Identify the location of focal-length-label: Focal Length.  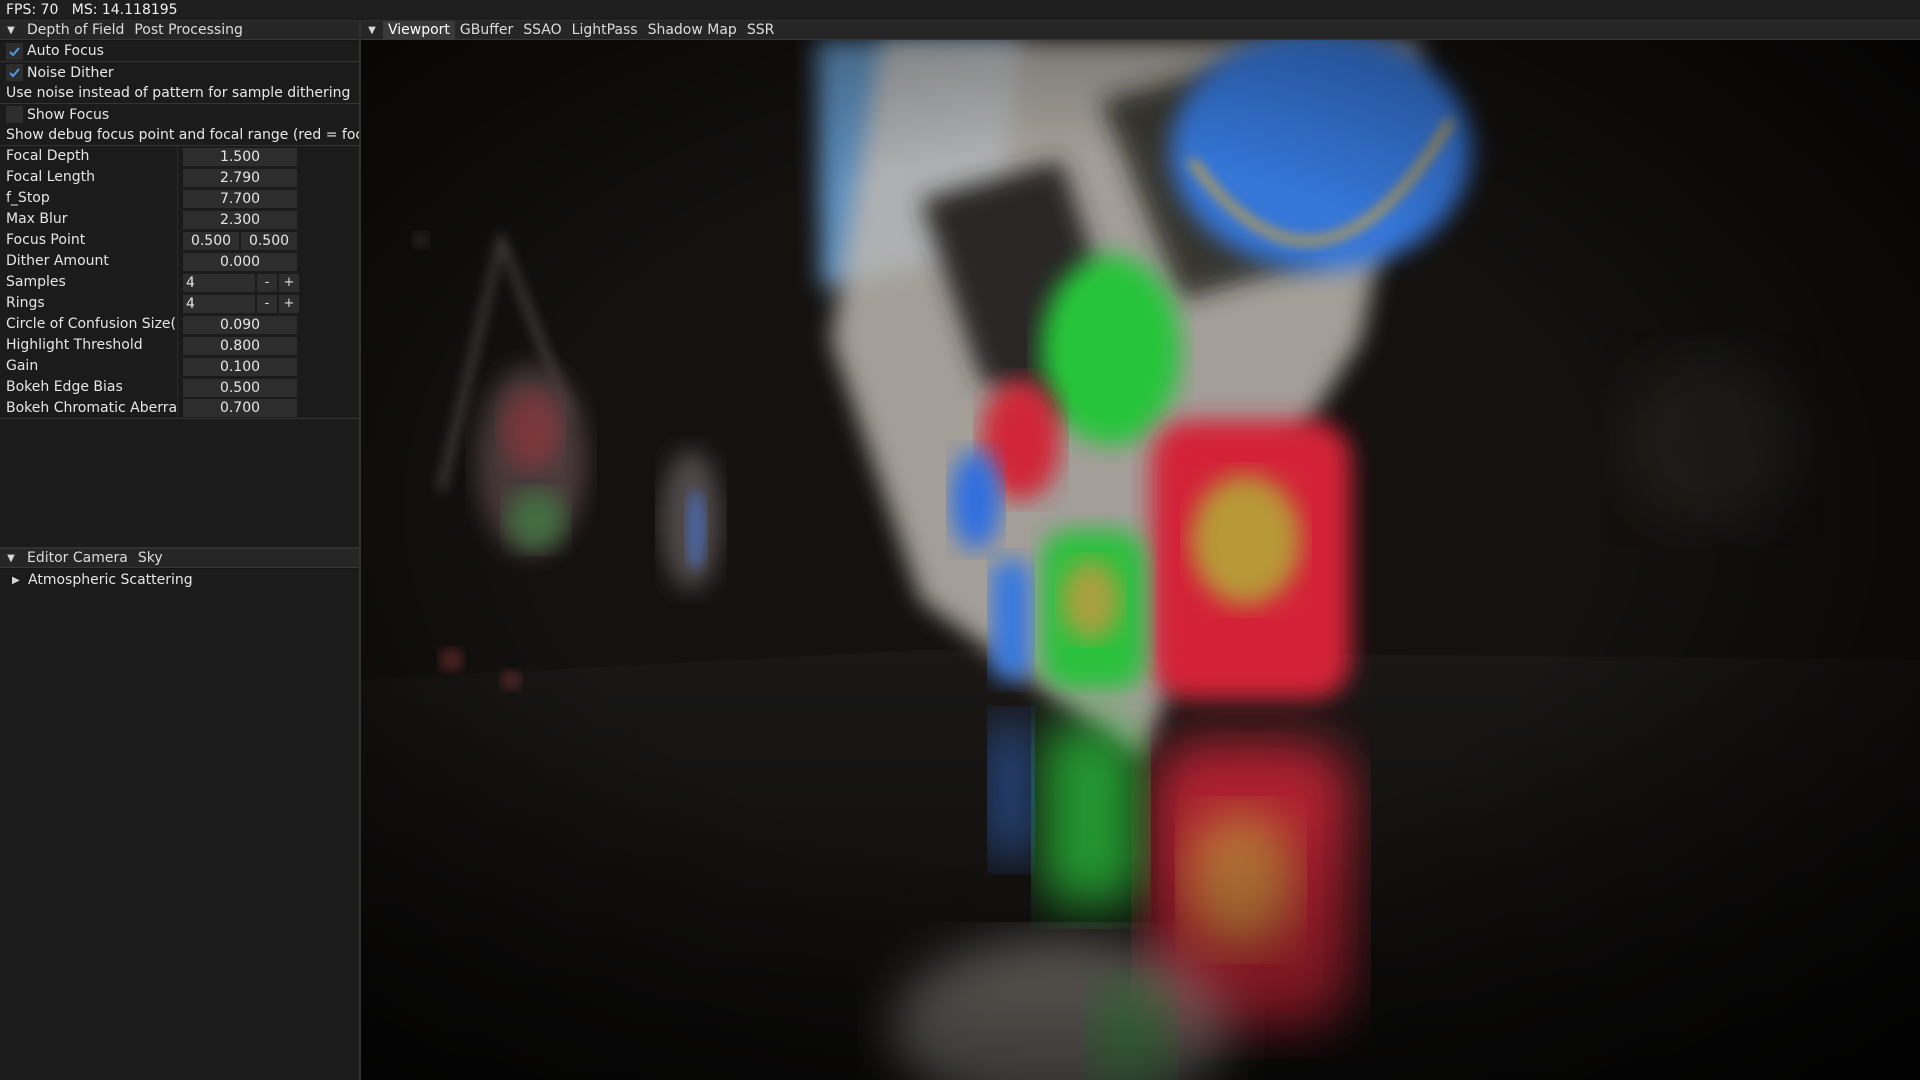
(89, 177).